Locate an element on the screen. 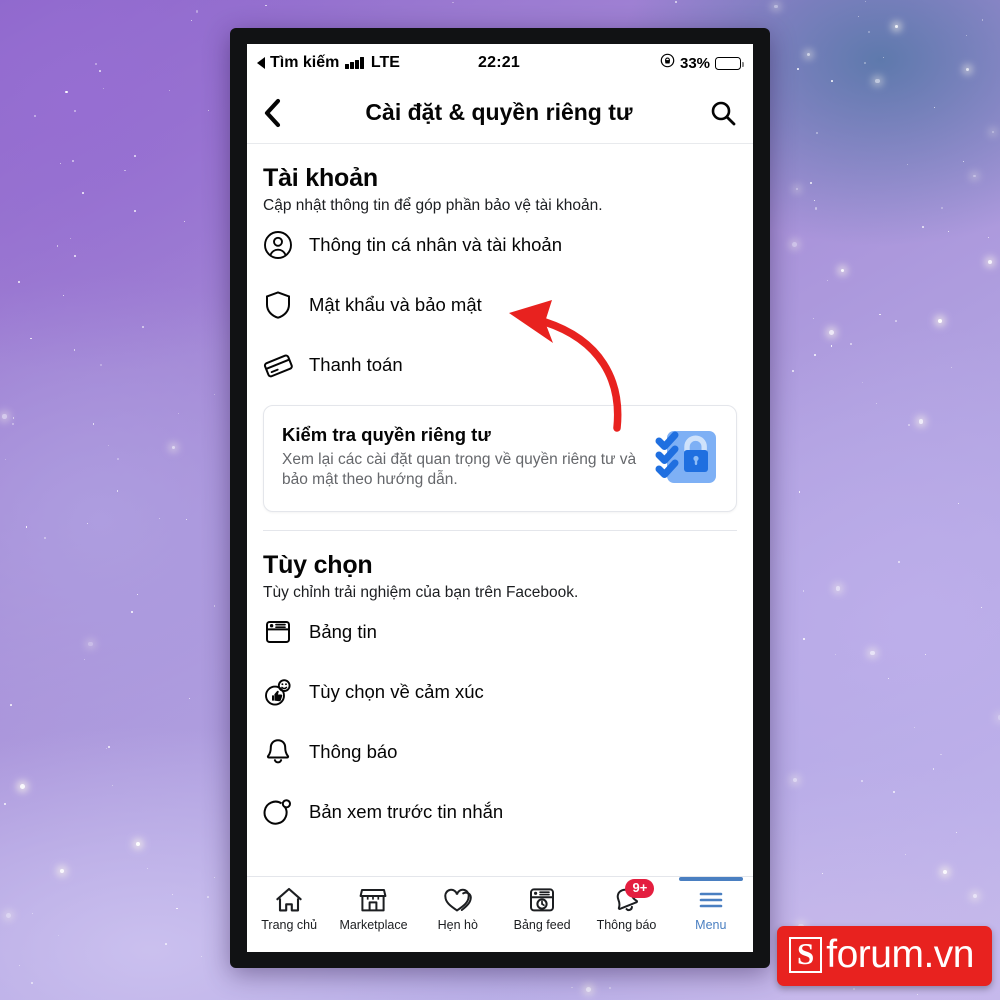  bell-icon: 9+ is located at coordinates (633, 897).